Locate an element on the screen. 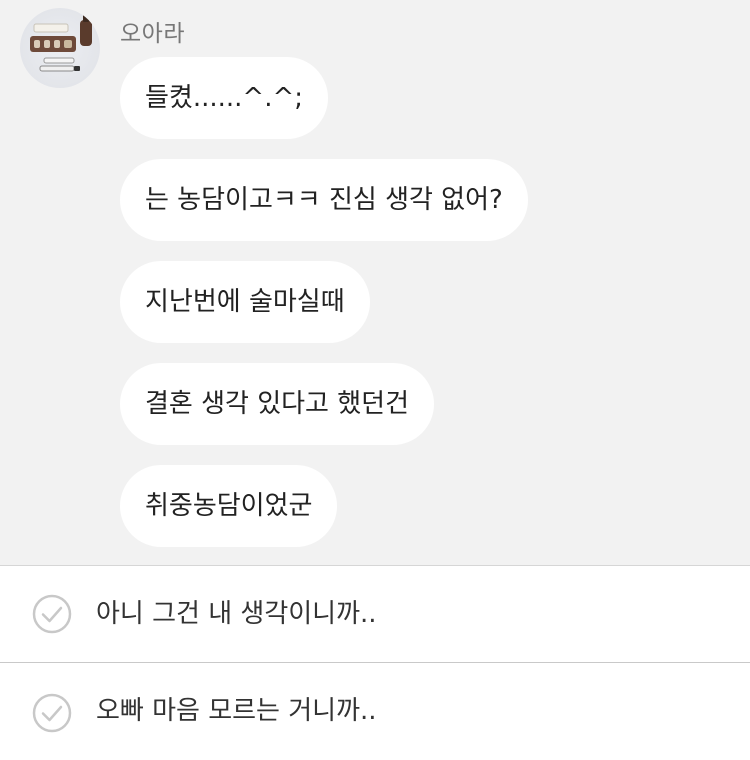  reply-choice-2: 오빠 마음 모르는 거니까.. is located at coordinates (375, 711).